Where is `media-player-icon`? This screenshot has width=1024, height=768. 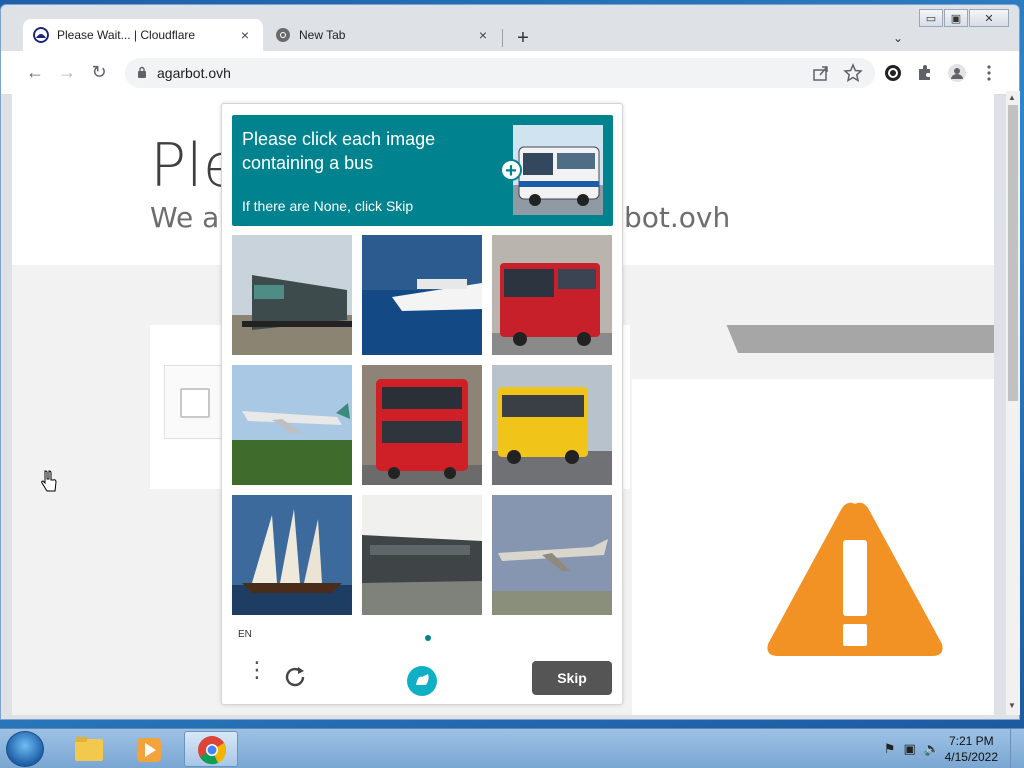 media-player-icon is located at coordinates (149, 750).